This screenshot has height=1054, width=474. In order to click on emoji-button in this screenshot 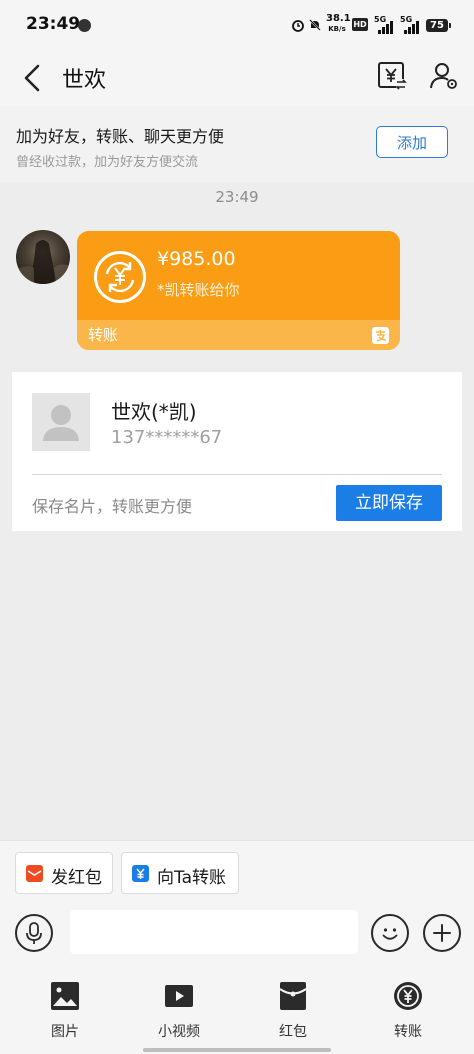, I will do `click(390, 933)`.